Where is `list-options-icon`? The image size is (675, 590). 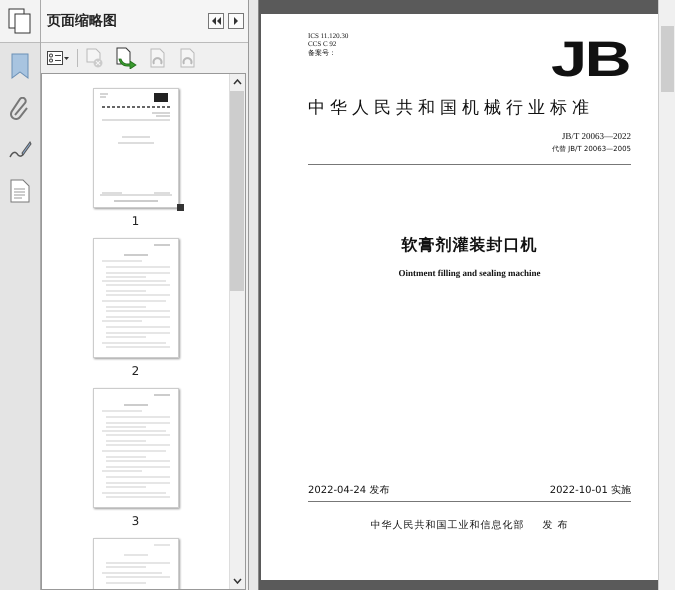
list-options-icon is located at coordinates (58, 58).